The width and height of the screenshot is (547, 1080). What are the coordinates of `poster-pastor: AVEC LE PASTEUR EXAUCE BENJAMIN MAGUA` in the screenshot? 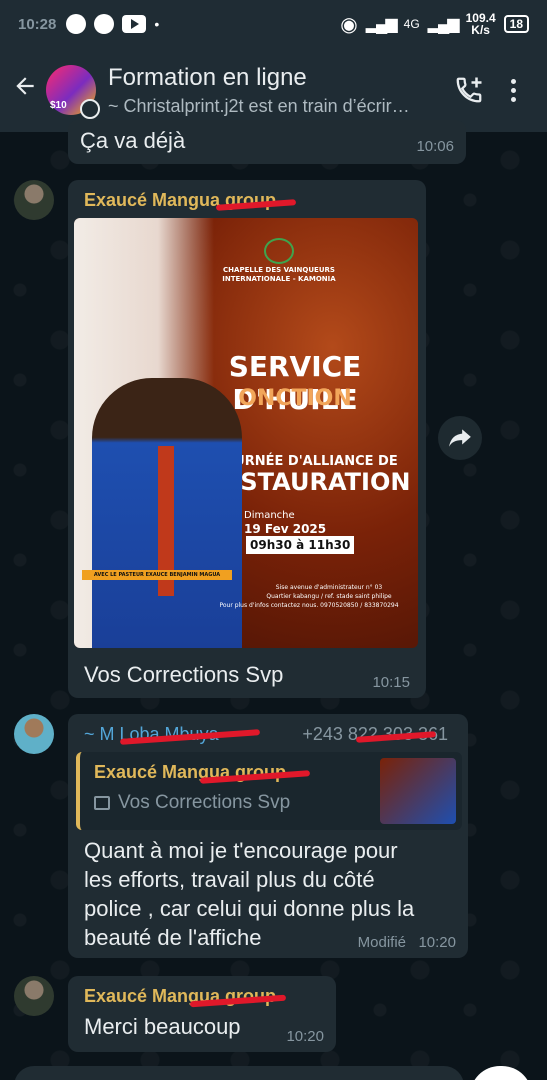 It's located at (157, 575).